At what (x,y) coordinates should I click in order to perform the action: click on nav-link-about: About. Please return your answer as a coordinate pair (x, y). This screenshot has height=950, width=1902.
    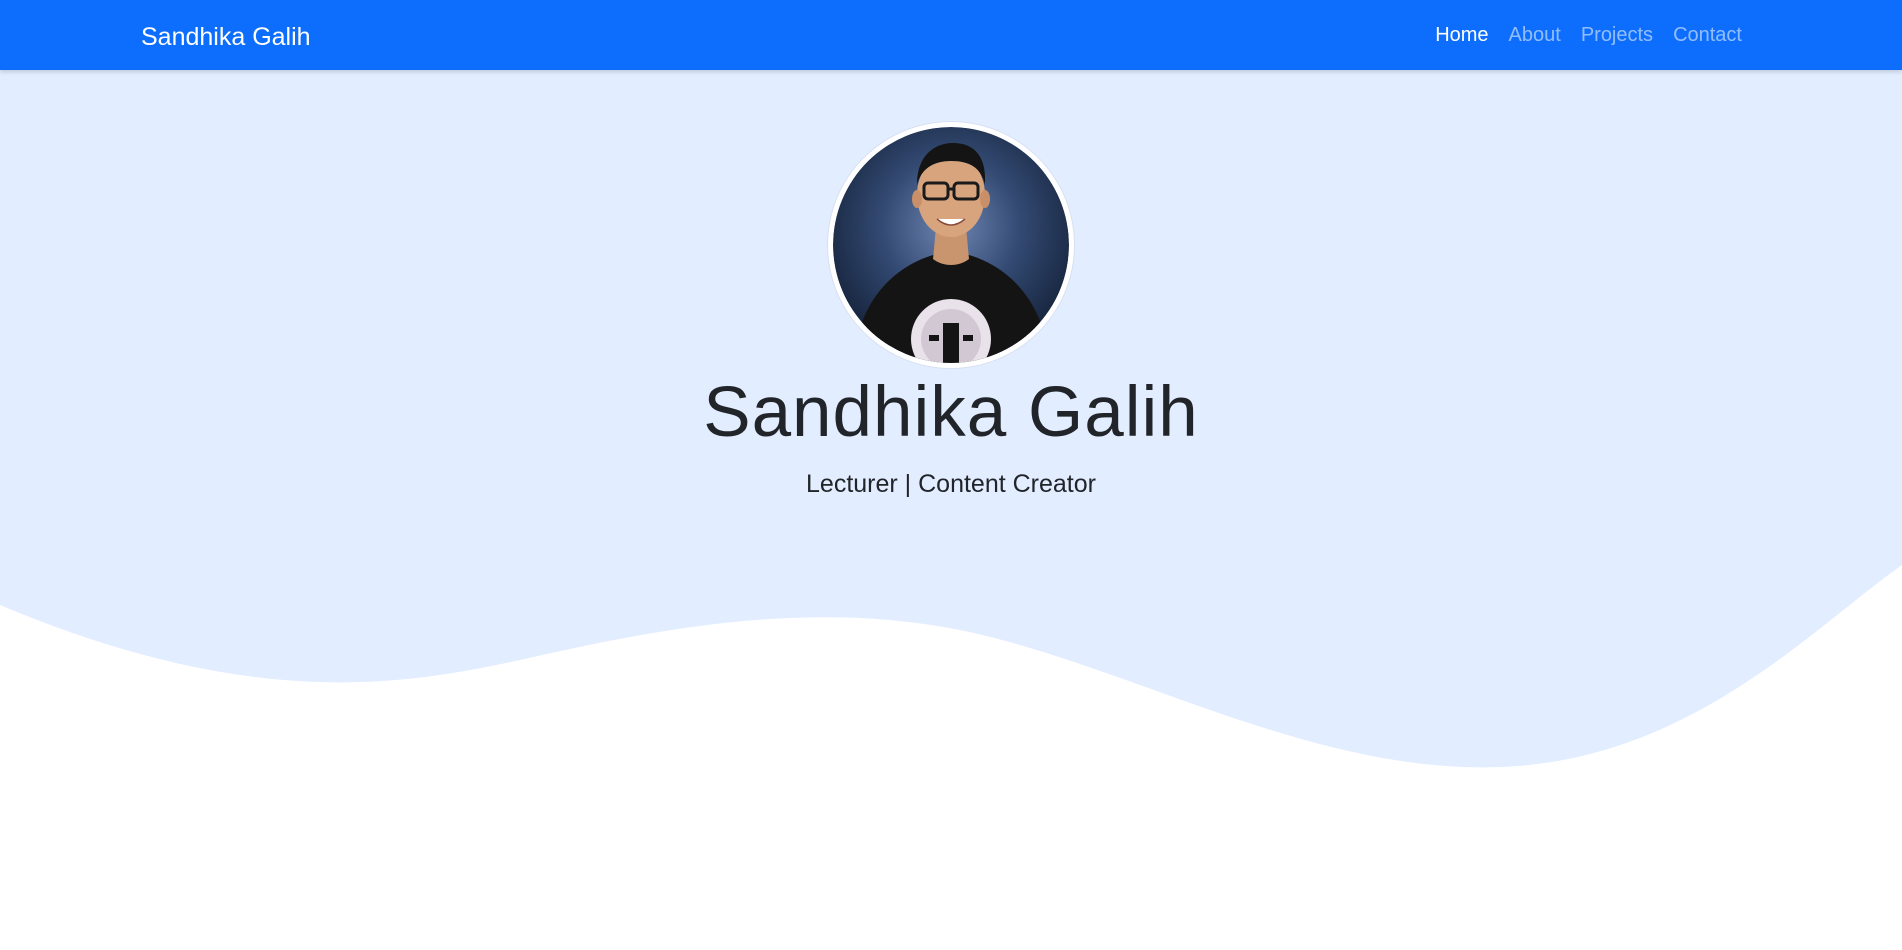
    Looking at the image, I should click on (1535, 35).